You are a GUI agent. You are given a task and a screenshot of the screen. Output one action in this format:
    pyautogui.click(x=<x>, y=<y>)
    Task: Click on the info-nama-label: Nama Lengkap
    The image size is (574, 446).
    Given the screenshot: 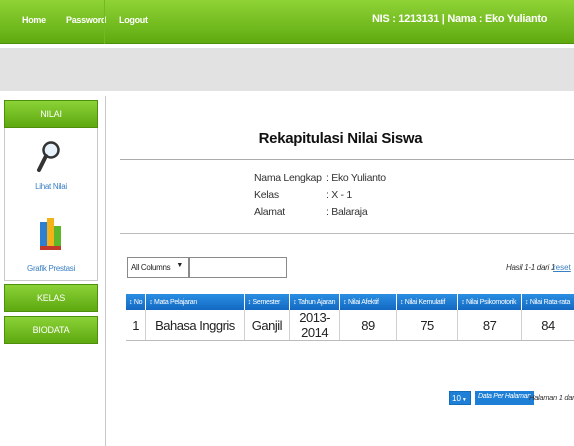 What is the action you would take?
    pyautogui.click(x=288, y=178)
    